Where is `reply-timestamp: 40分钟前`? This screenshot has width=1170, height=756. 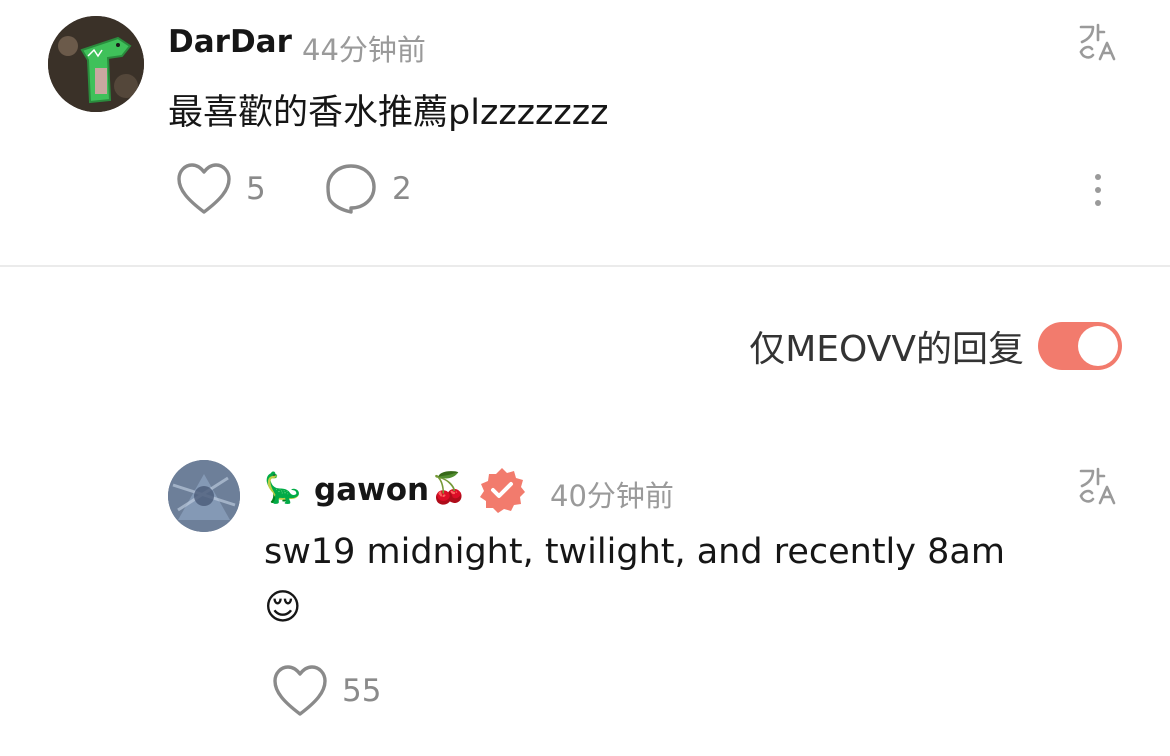 reply-timestamp: 40分钟前 is located at coordinates (612, 496).